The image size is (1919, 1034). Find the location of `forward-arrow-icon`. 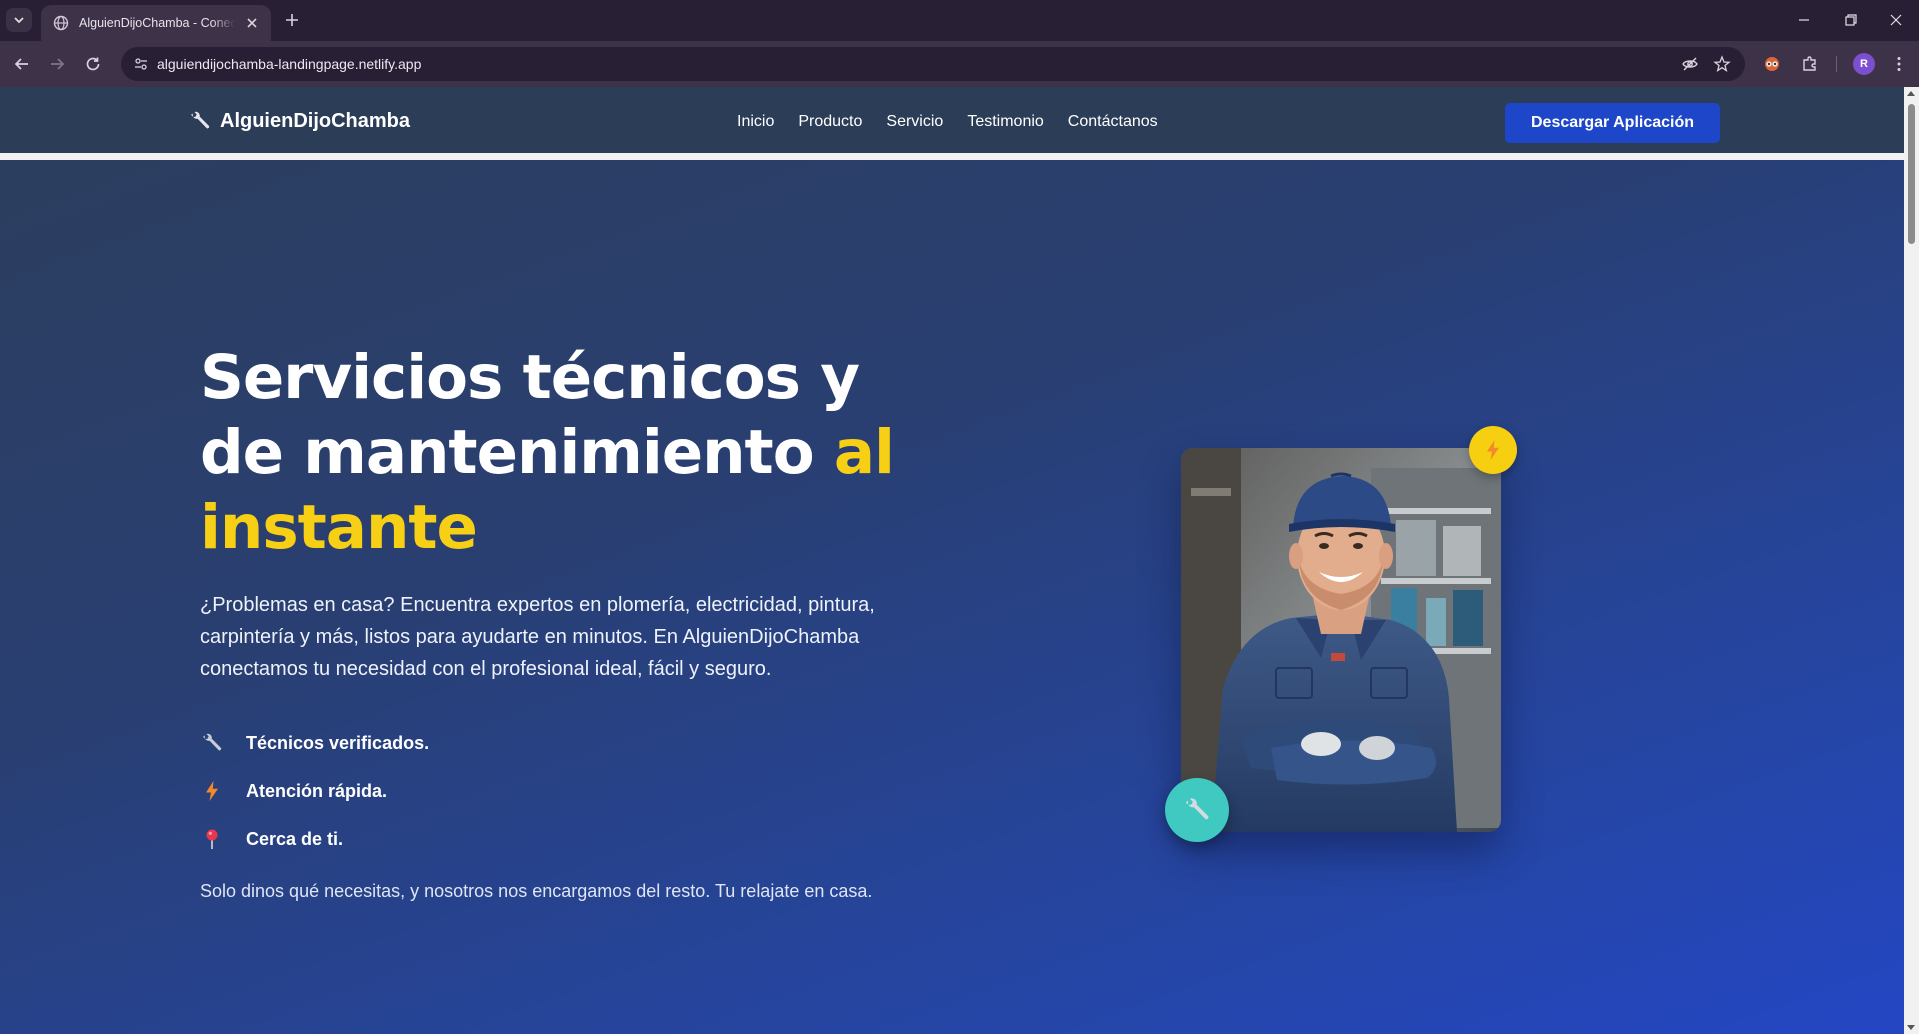

forward-arrow-icon is located at coordinates (57, 64).